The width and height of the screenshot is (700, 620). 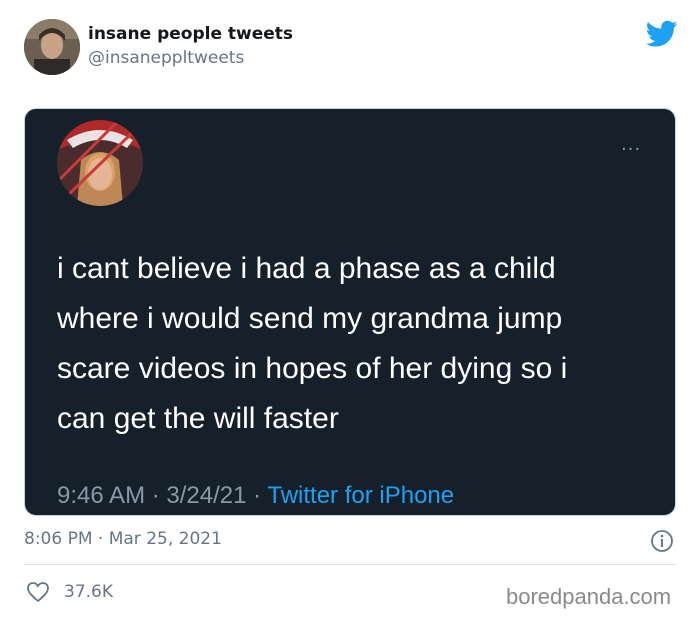 What do you see at coordinates (589, 596) in the screenshot?
I see `watermark: boredpanda.com` at bounding box center [589, 596].